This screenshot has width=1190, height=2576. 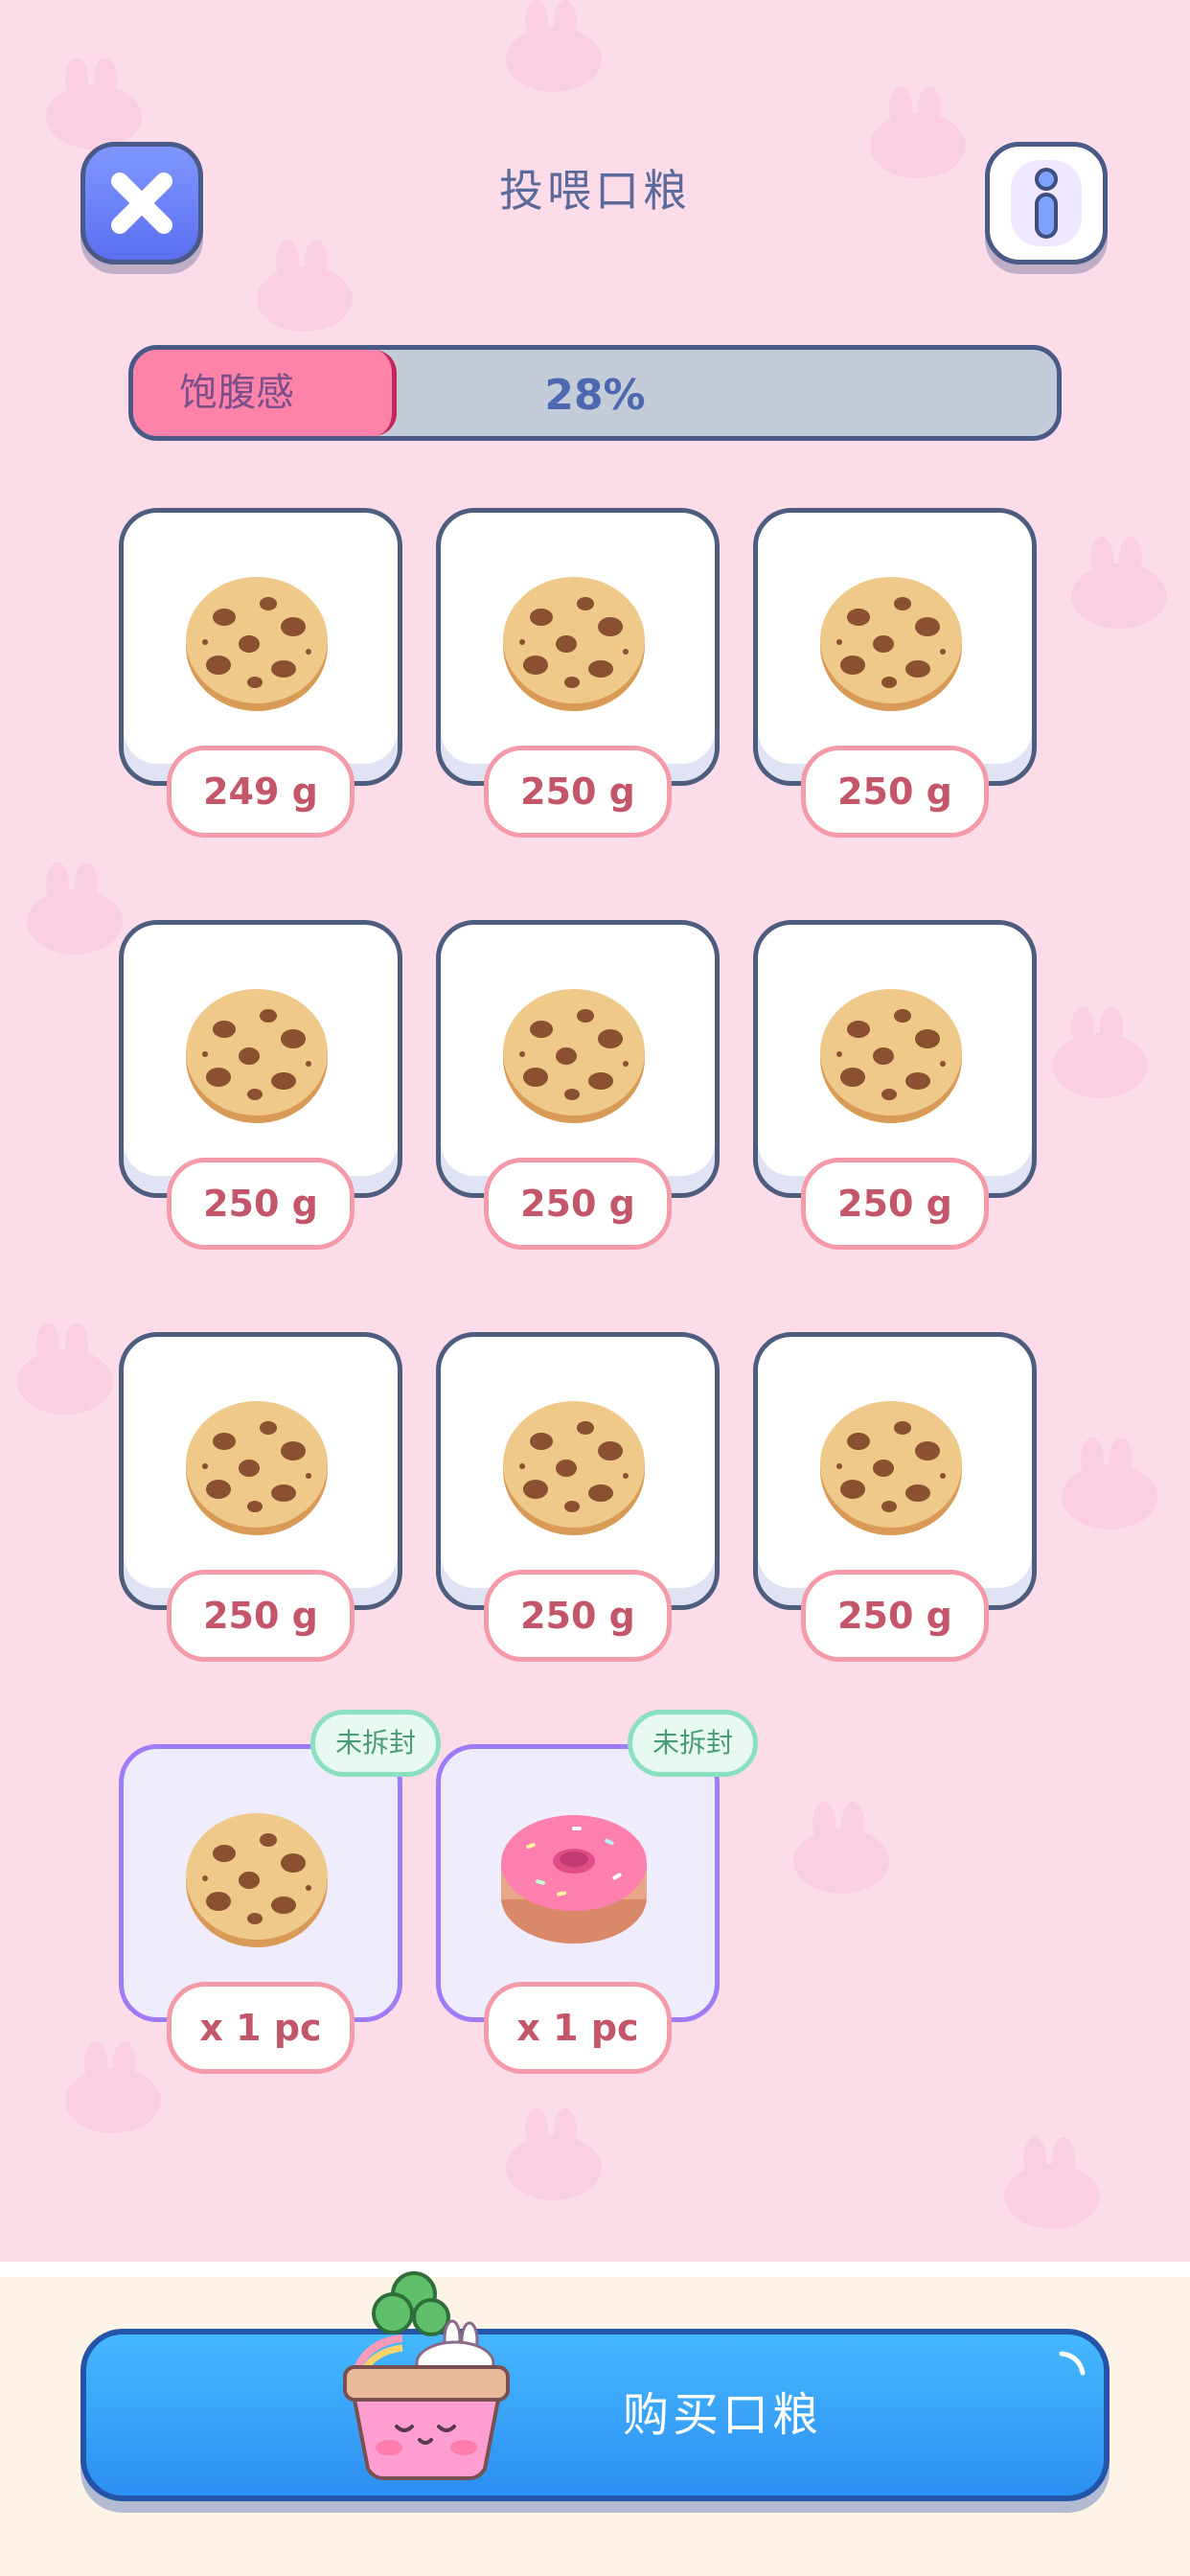 I want to click on fullness-percent: 28%, so click(x=595, y=395).